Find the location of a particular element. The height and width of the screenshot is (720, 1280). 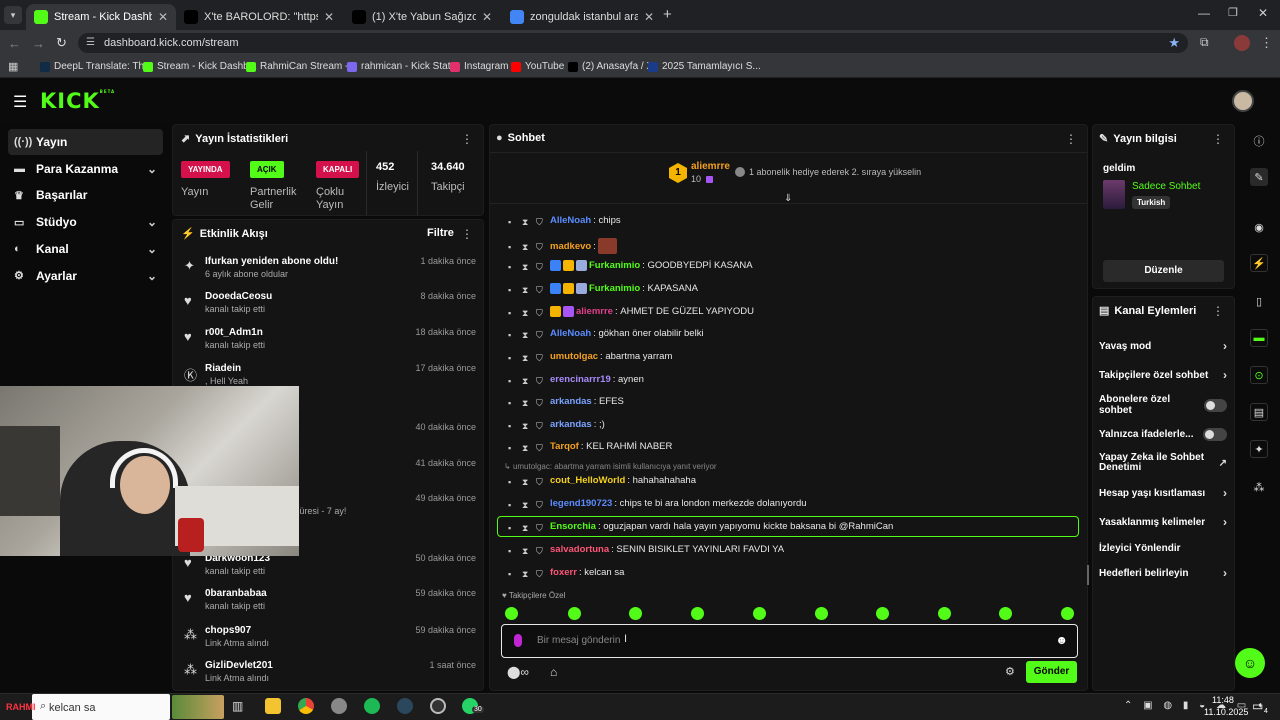

notification-icon: ▭ is located at coordinates (1257, 706).